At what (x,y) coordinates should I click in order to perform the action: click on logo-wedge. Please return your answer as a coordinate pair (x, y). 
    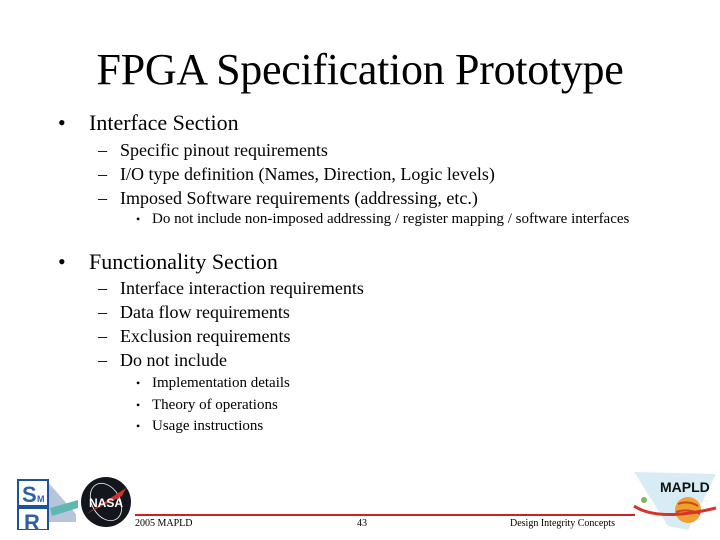
    Looking at the image, I should click on (61, 501).